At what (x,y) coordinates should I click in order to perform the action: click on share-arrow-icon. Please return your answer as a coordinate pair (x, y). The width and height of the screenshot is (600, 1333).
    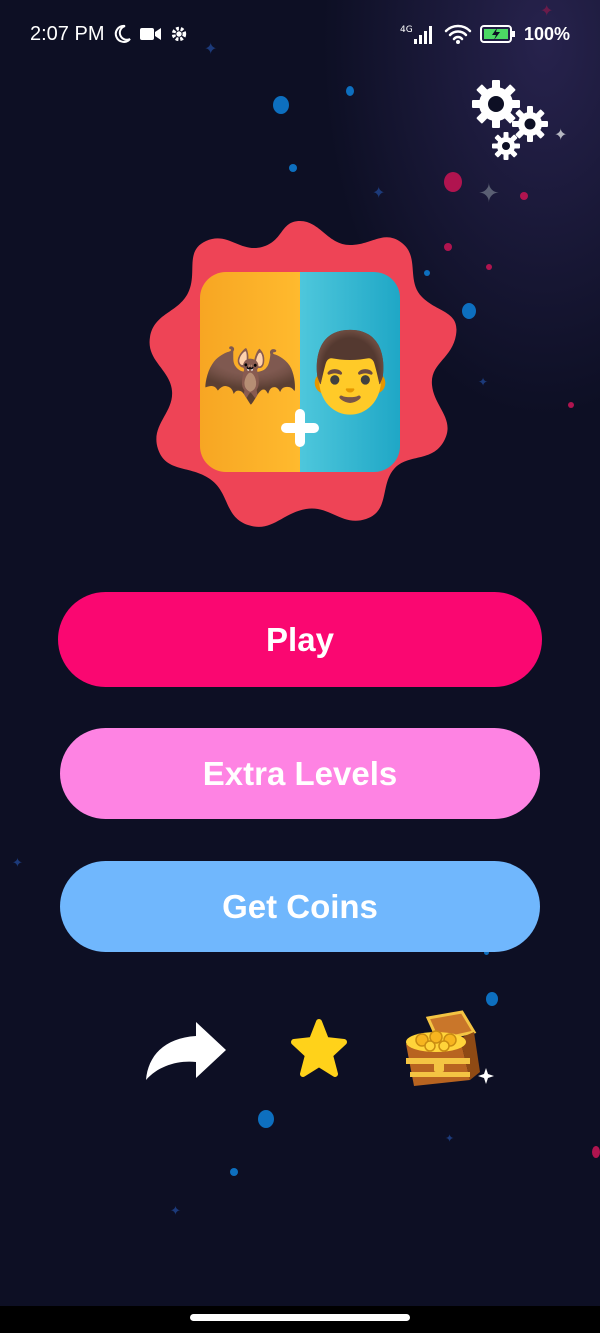
    Looking at the image, I should click on (186, 1051).